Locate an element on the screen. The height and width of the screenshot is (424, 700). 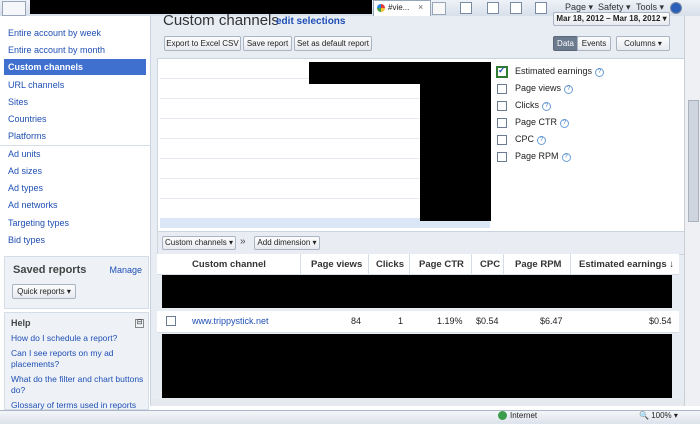
quick-tabs-button is located at coordinates (14, 8).